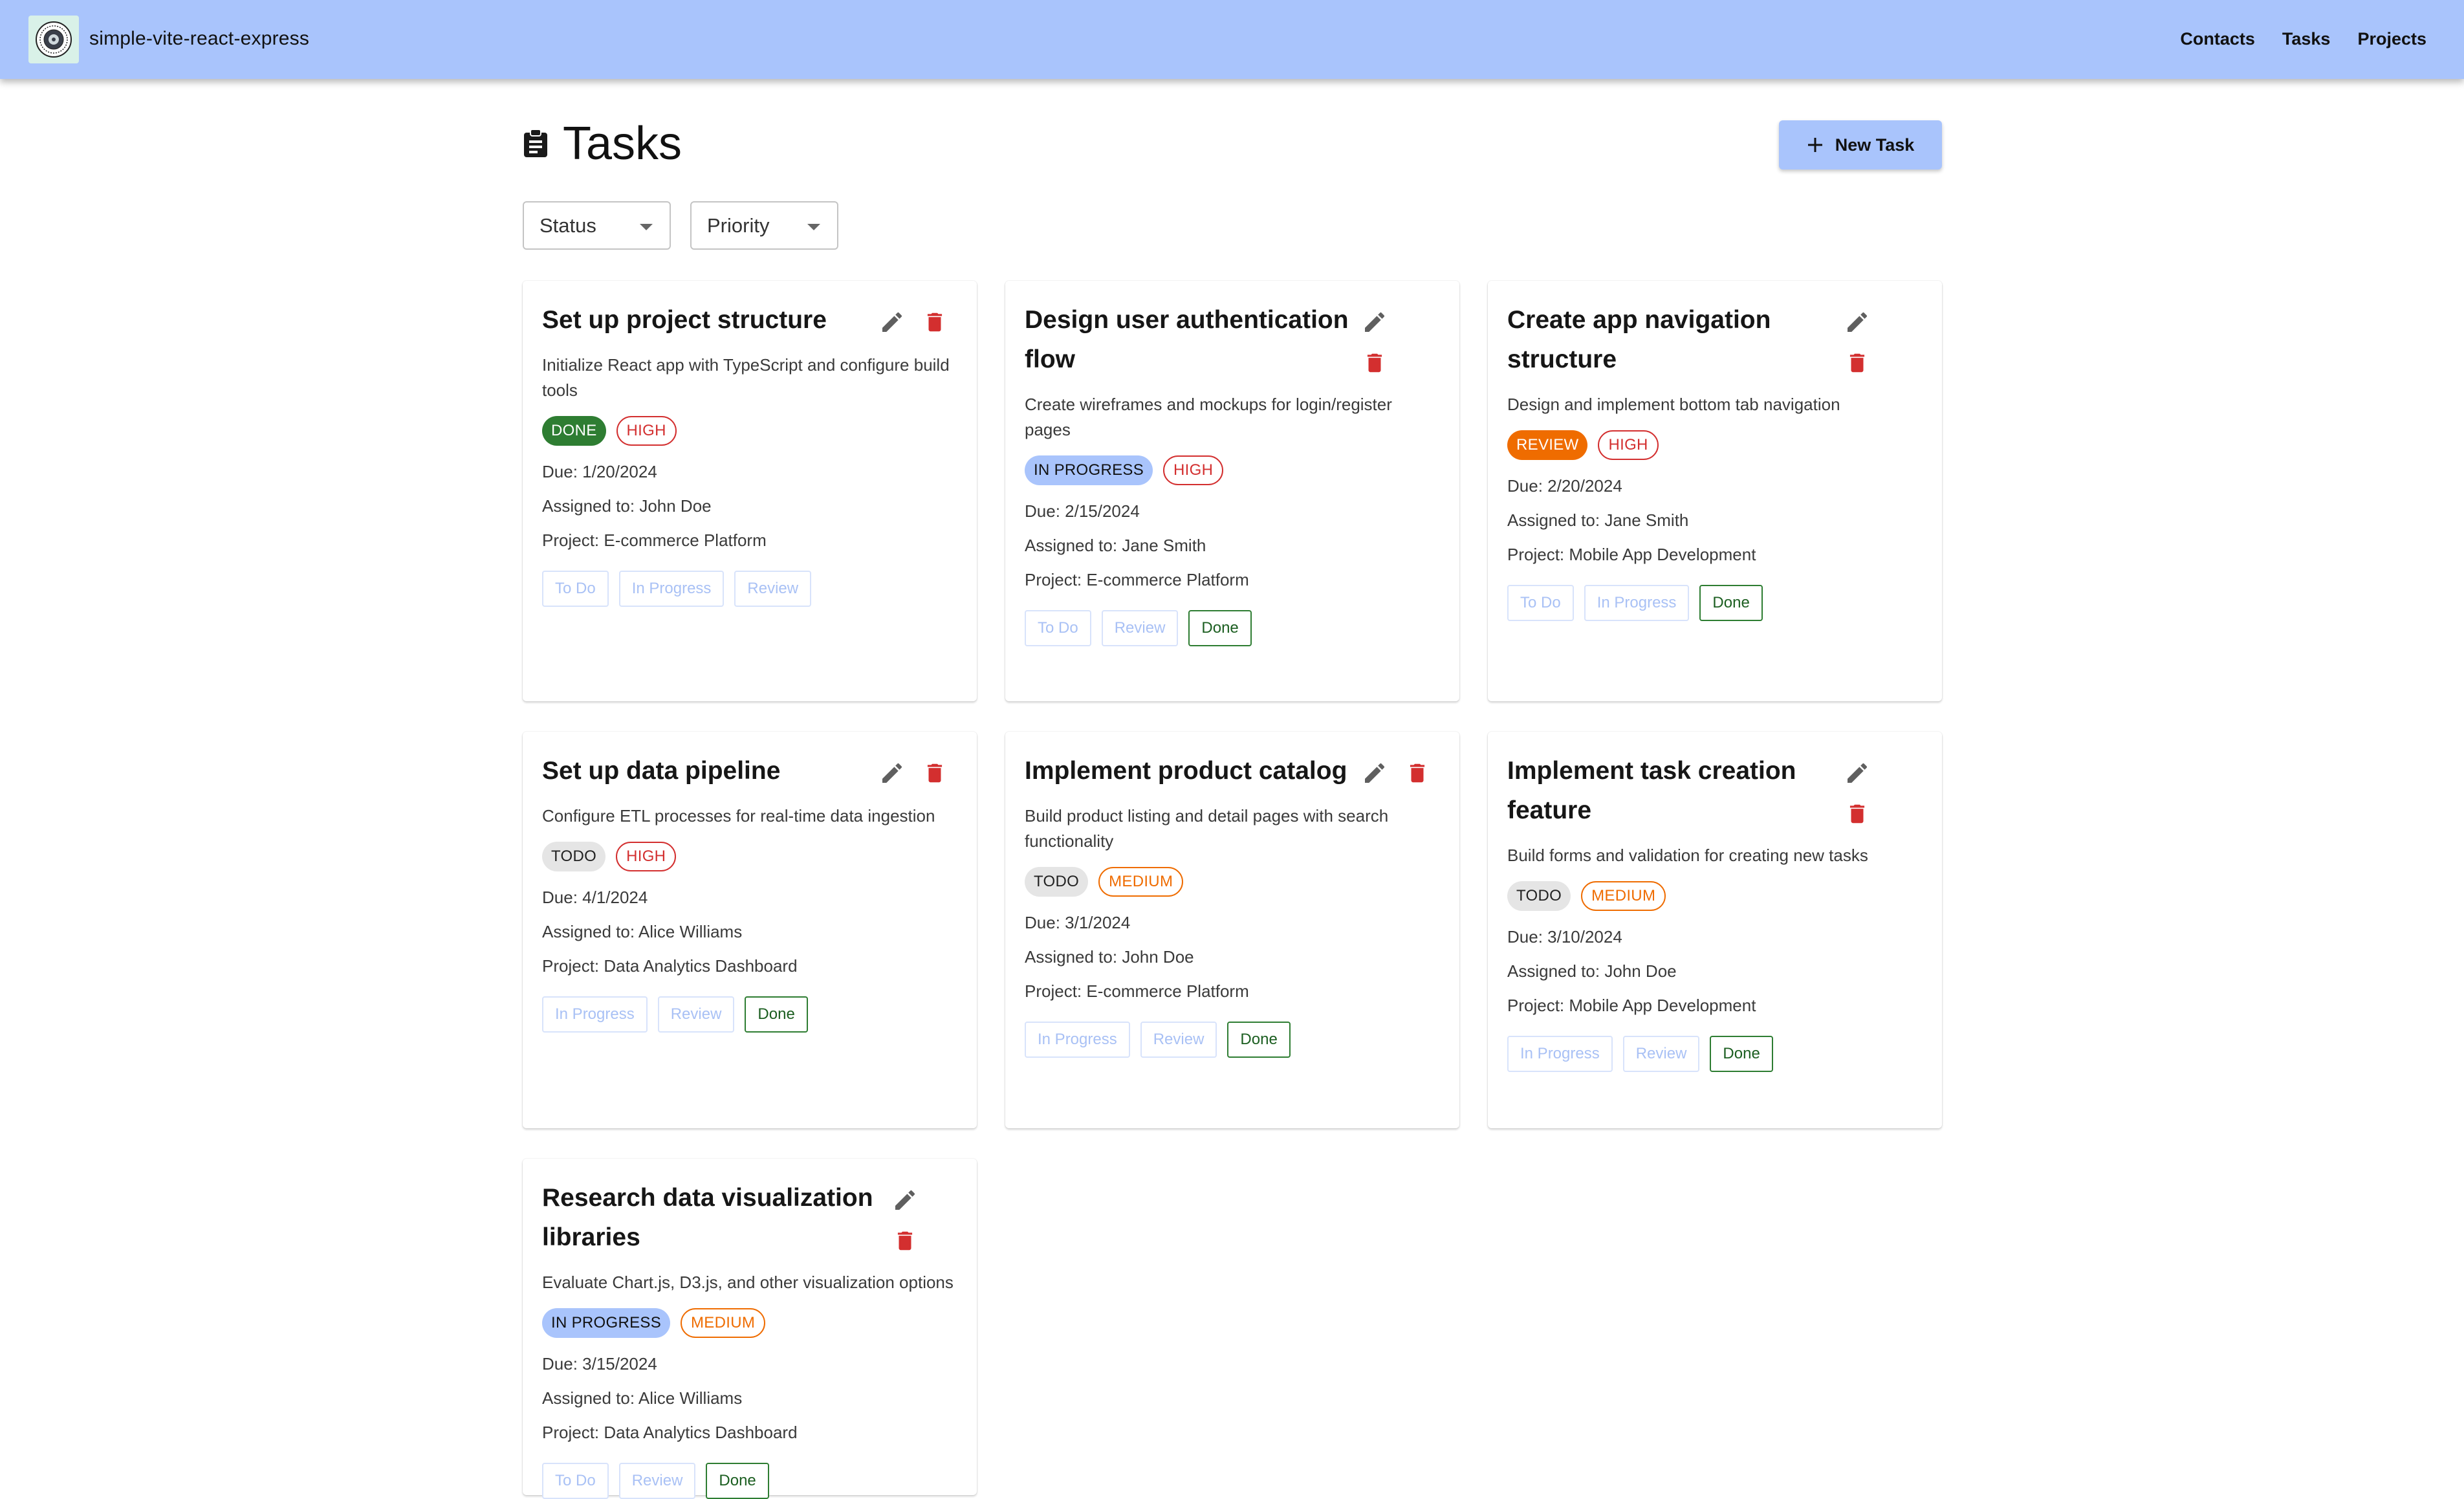 This screenshot has width=2464, height=1499. I want to click on task-title: Set up project structure, so click(684, 320).